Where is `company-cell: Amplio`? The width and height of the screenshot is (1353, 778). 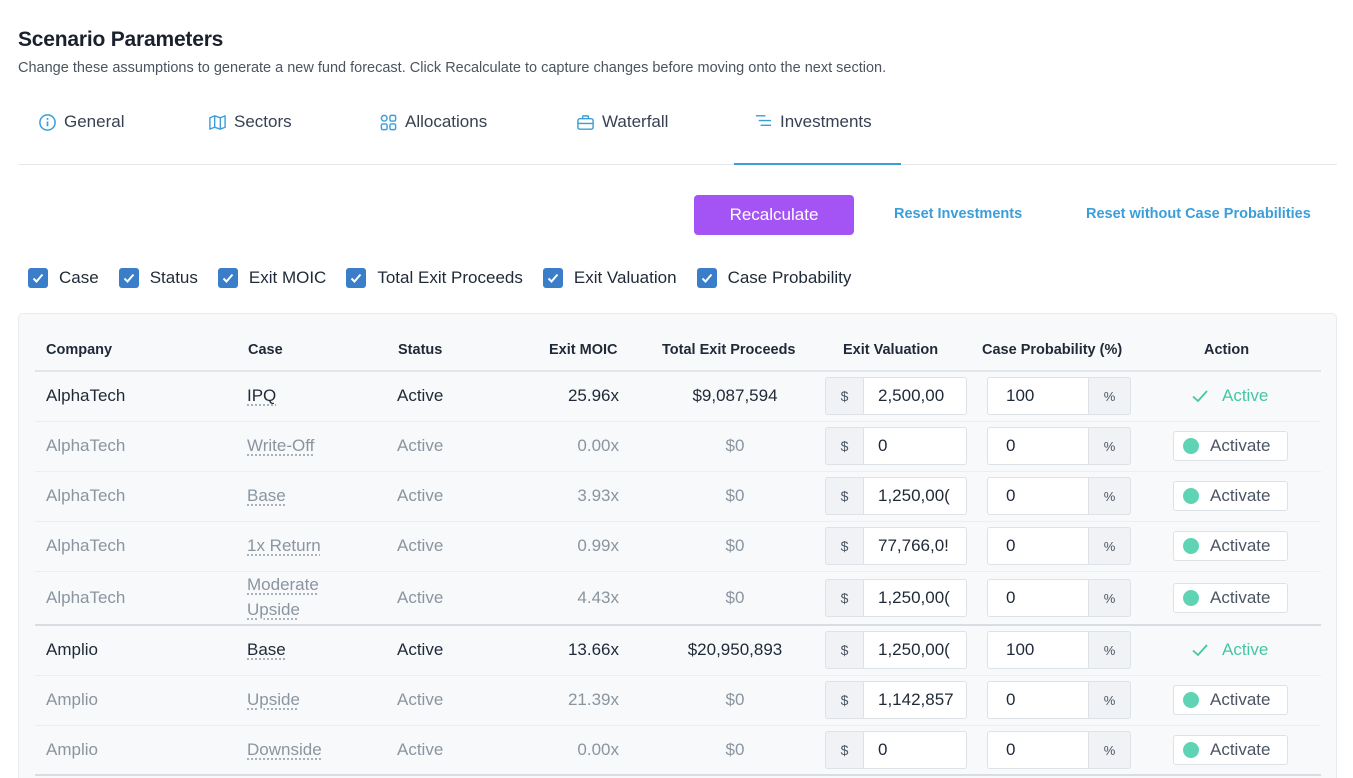 company-cell: Amplio is located at coordinates (72, 650).